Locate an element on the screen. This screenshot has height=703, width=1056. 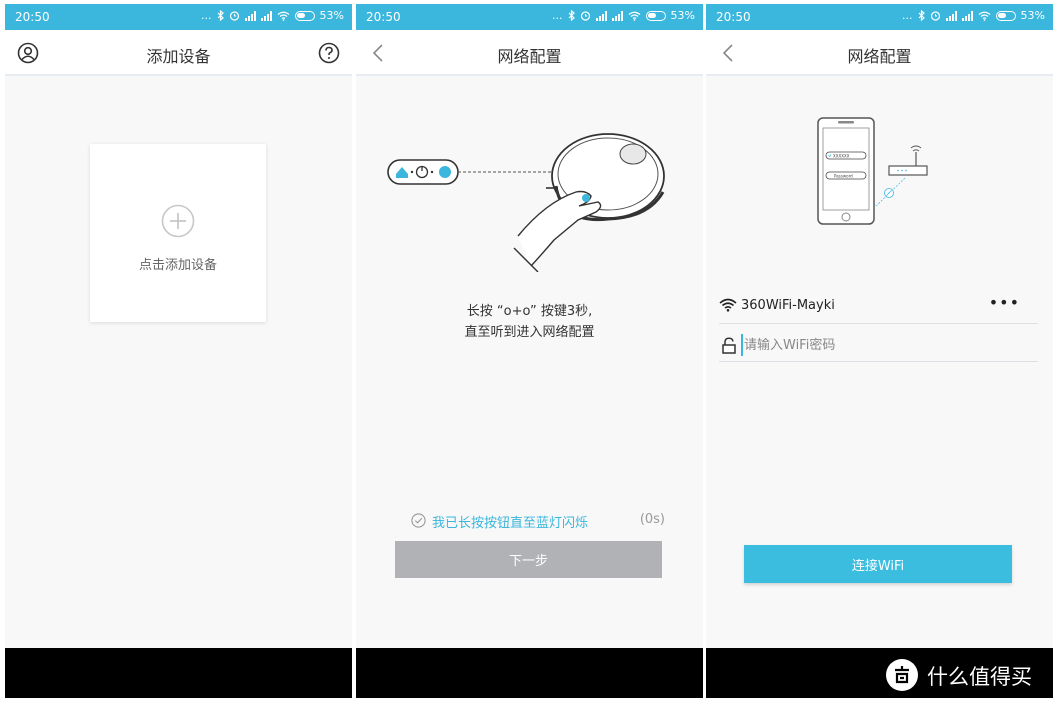
add-device-label: 点击添加设备 is located at coordinates (177, 265).